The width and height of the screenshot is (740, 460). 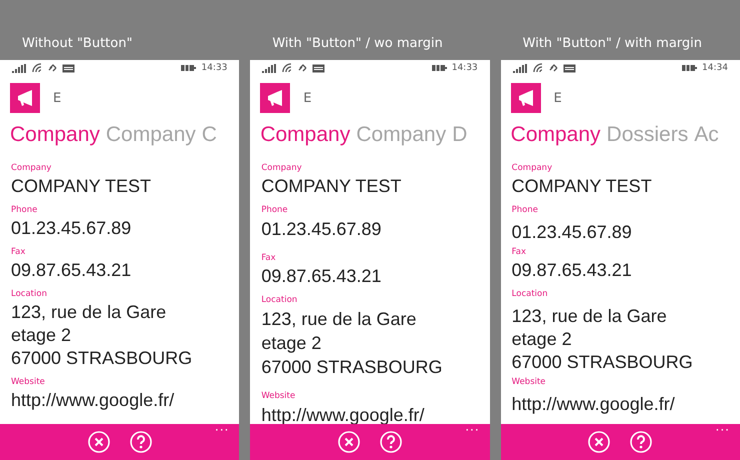 I want to click on caption-text: With "Button" / with margin, so click(x=613, y=44).